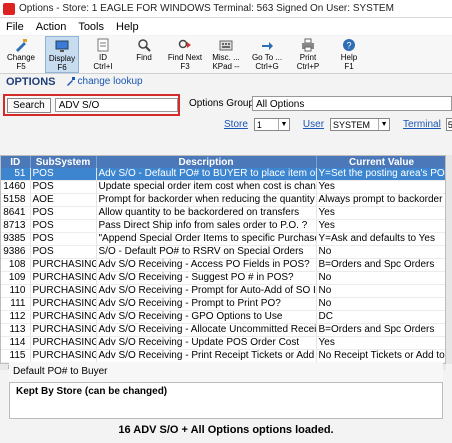  What do you see at coordinates (16, 356) in the screenshot?
I see `cell-id: 115` at bounding box center [16, 356].